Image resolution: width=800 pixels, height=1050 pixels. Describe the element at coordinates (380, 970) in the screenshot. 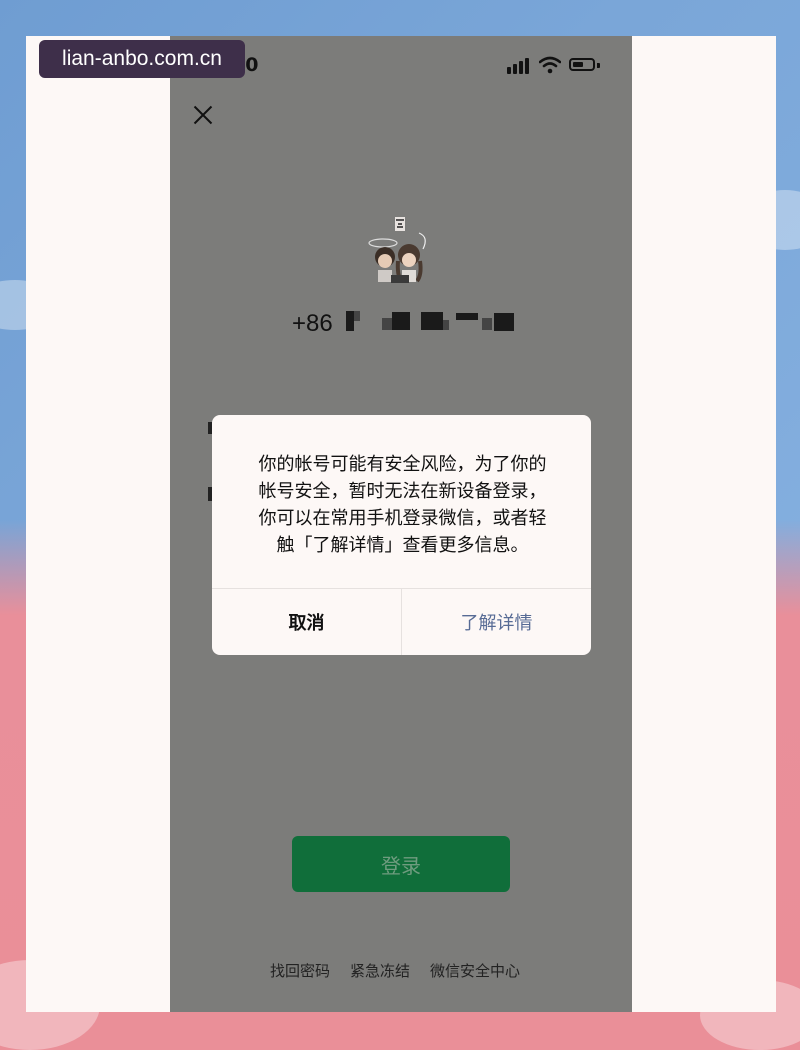

I see `emergency-freeze-link: 紧急冻结` at that location.